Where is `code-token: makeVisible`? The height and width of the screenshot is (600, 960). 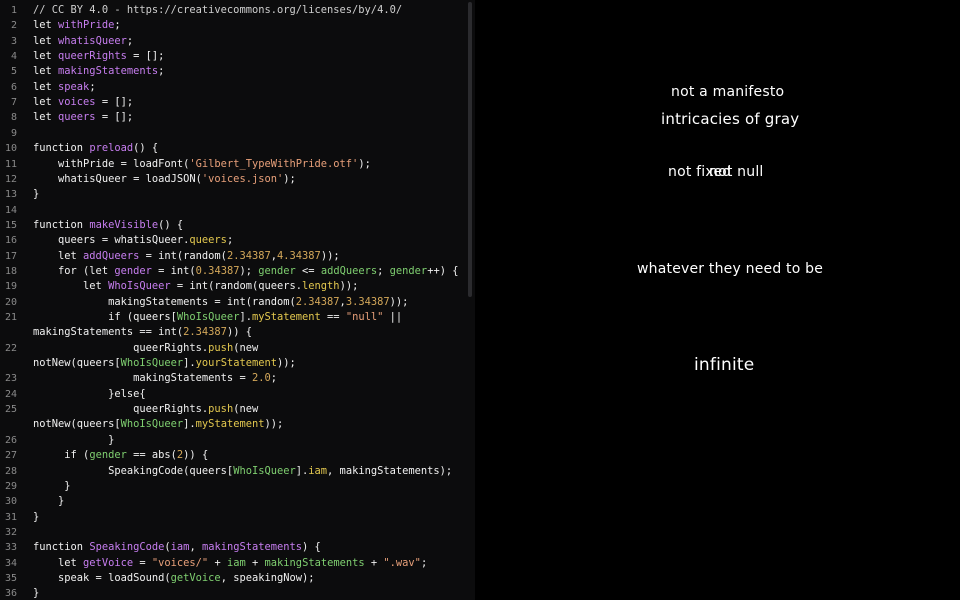 code-token: makeVisible is located at coordinates (124, 224).